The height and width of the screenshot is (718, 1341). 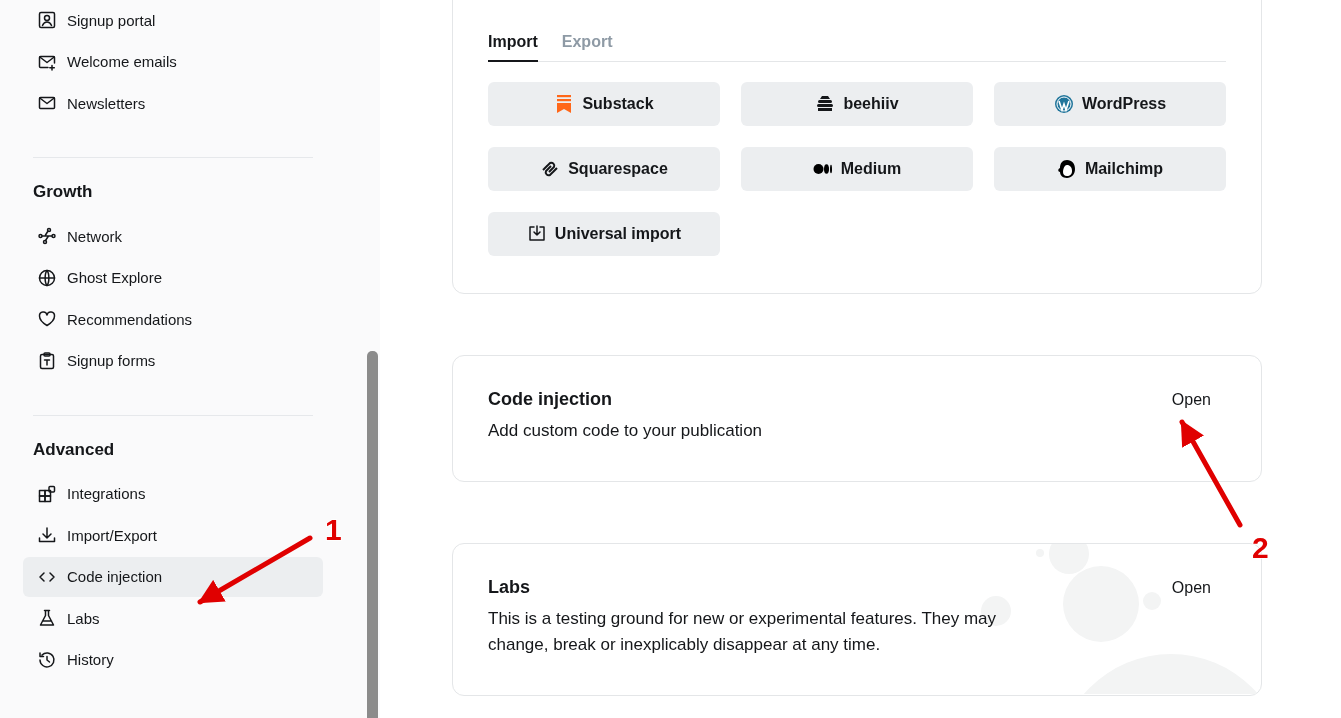 I want to click on sidebar-item: Recommendations, so click(x=173, y=319).